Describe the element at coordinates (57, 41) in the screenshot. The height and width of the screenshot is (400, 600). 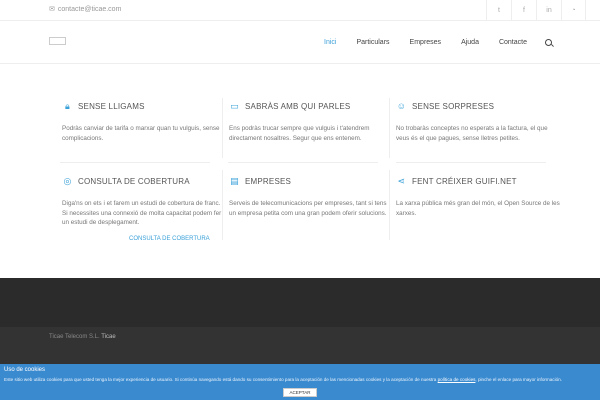
I see `site-logo` at that location.